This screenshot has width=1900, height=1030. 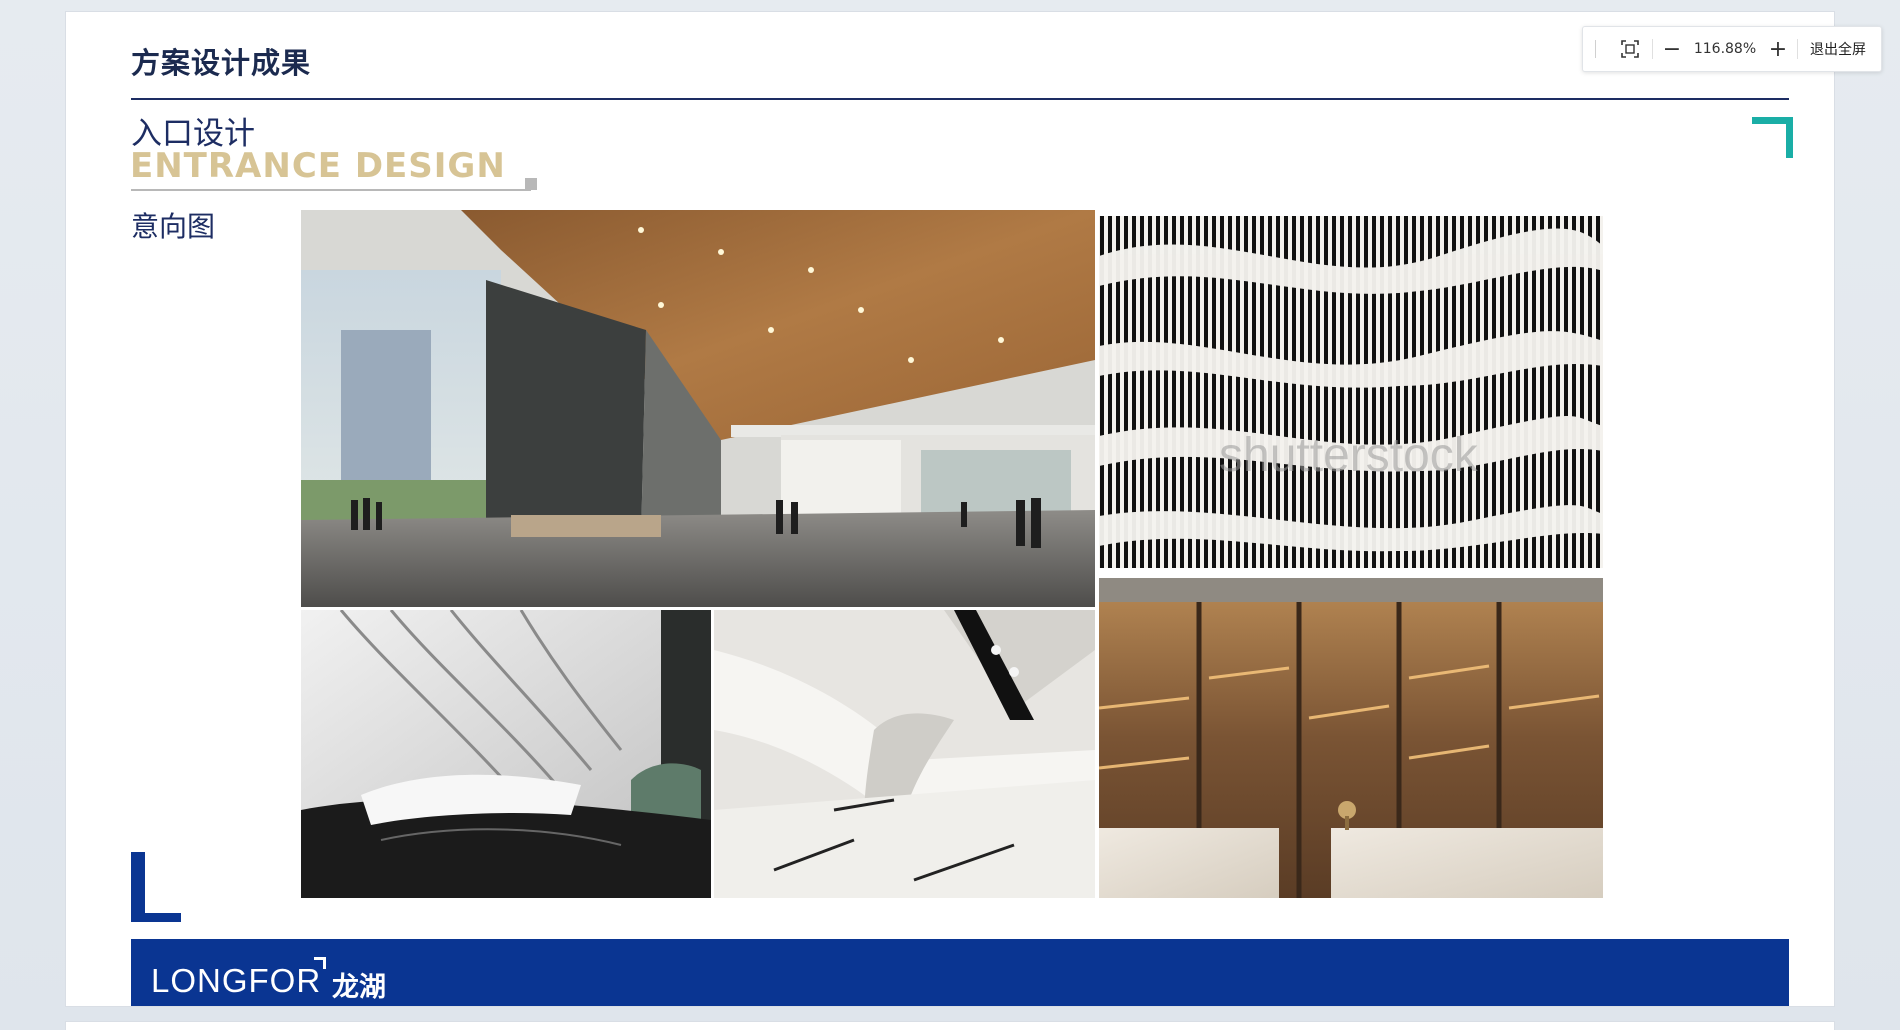 I want to click on toolbar-drag-handle, so click(x=1595, y=49).